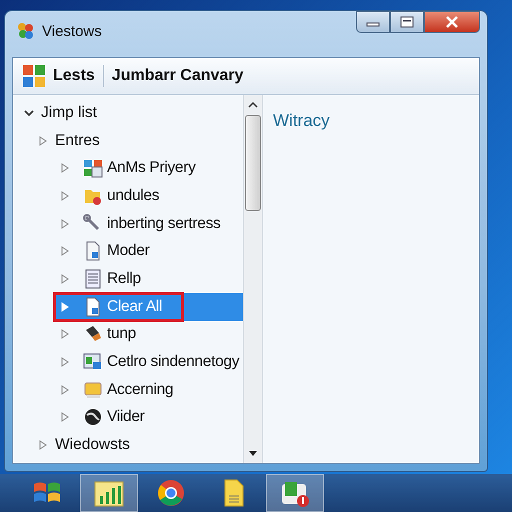 The width and height of the screenshot is (512, 512). What do you see at coordinates (93, 278) in the screenshot?
I see `list-icon` at bounding box center [93, 278].